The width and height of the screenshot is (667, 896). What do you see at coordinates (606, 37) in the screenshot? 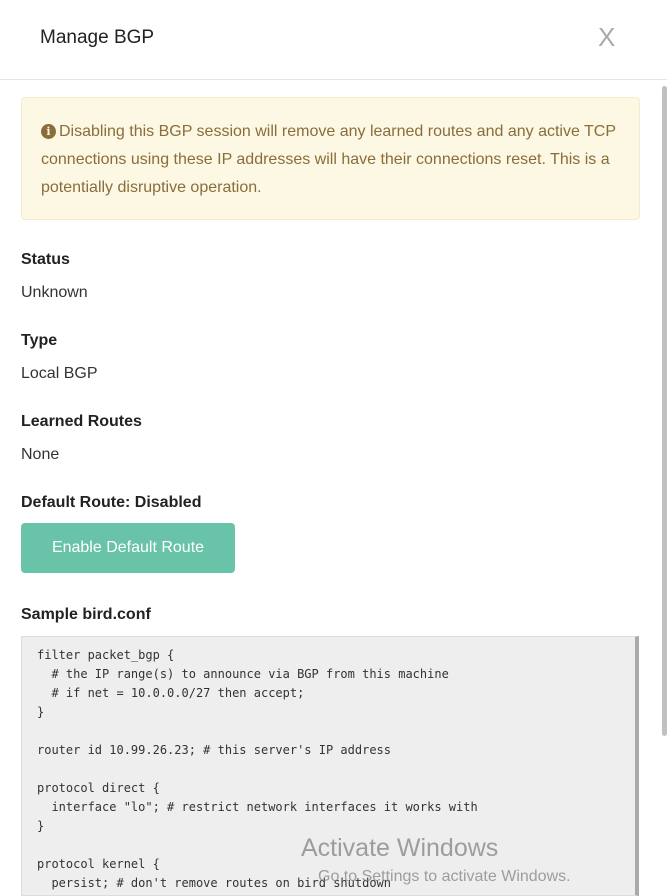
I see `close-button: X` at bounding box center [606, 37].